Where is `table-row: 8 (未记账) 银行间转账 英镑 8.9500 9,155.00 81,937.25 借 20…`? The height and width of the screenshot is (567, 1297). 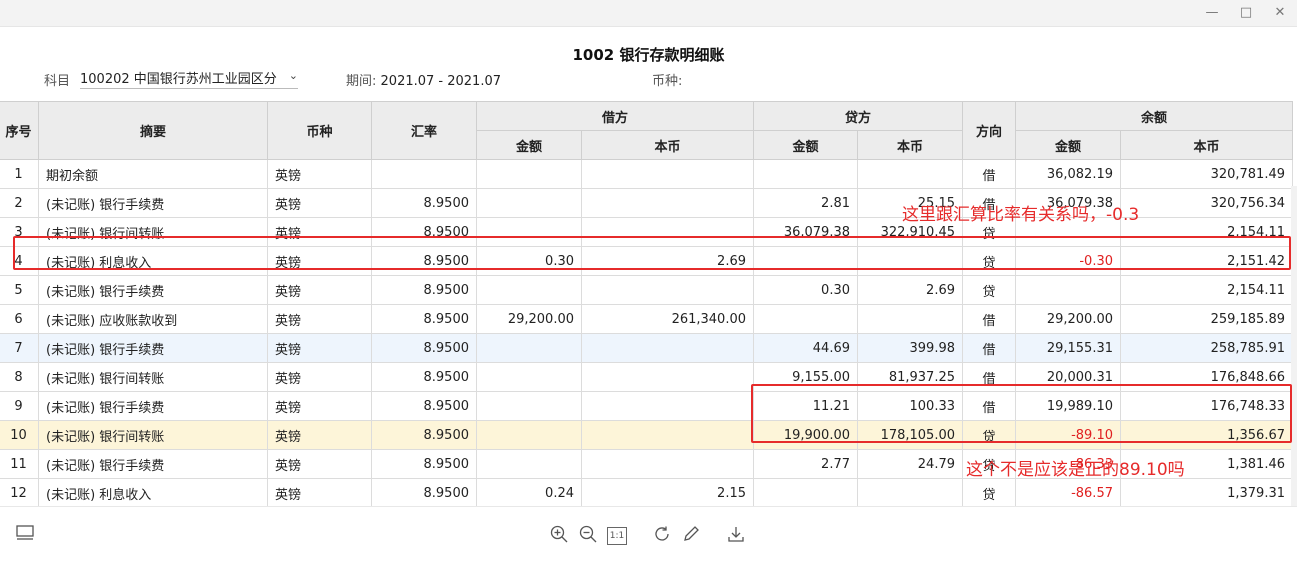
table-row: 8 (未记账) 银行间转账 英镑 8.9500 9,155.00 81,937.25 借 20… is located at coordinates (646, 377).